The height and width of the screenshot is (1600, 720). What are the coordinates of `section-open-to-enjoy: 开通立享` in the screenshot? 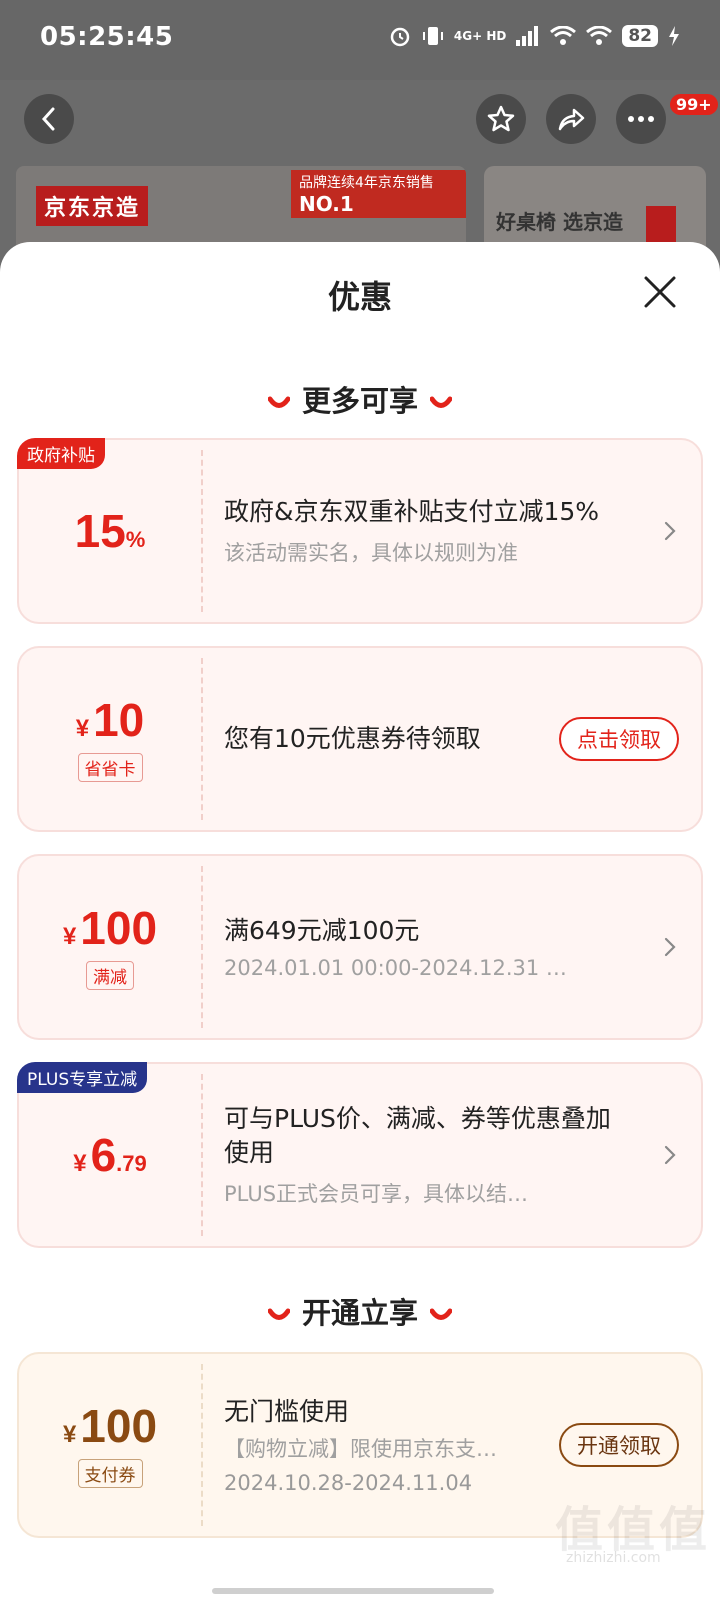 It's located at (360, 1311).